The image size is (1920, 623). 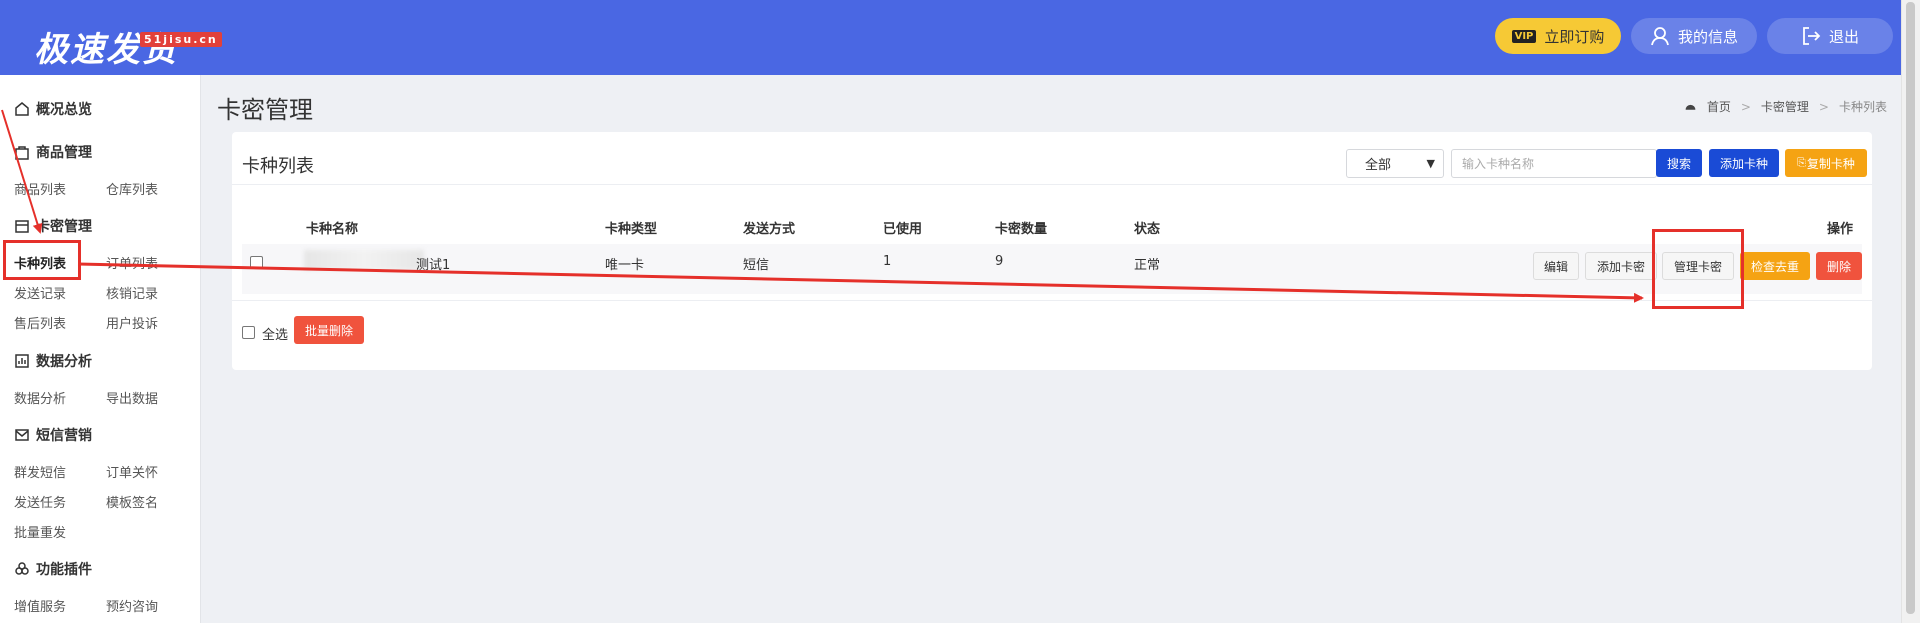 I want to click on chevron-down-icon: ▼, so click(x=1430, y=163).